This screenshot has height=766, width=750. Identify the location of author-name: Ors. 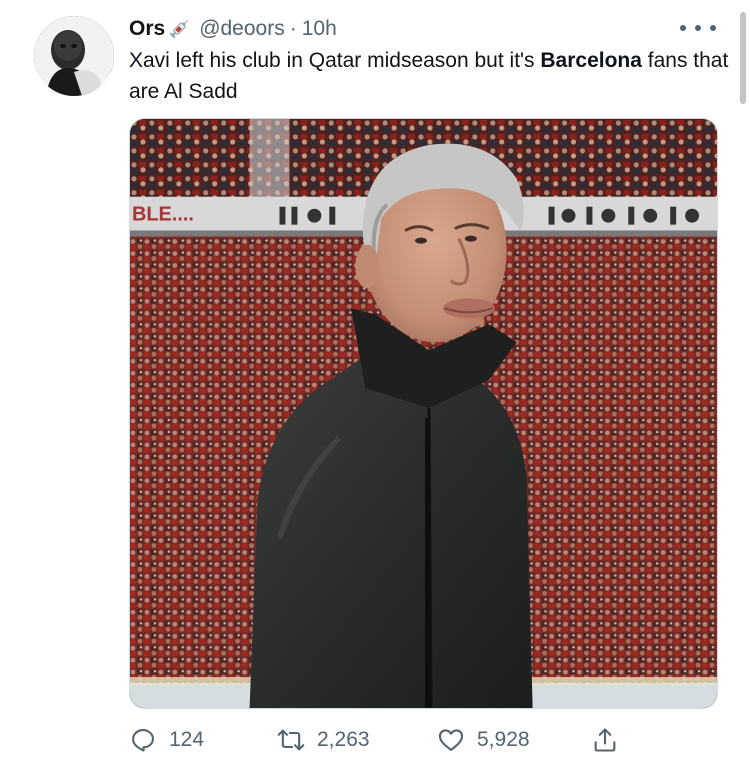
(147, 29).